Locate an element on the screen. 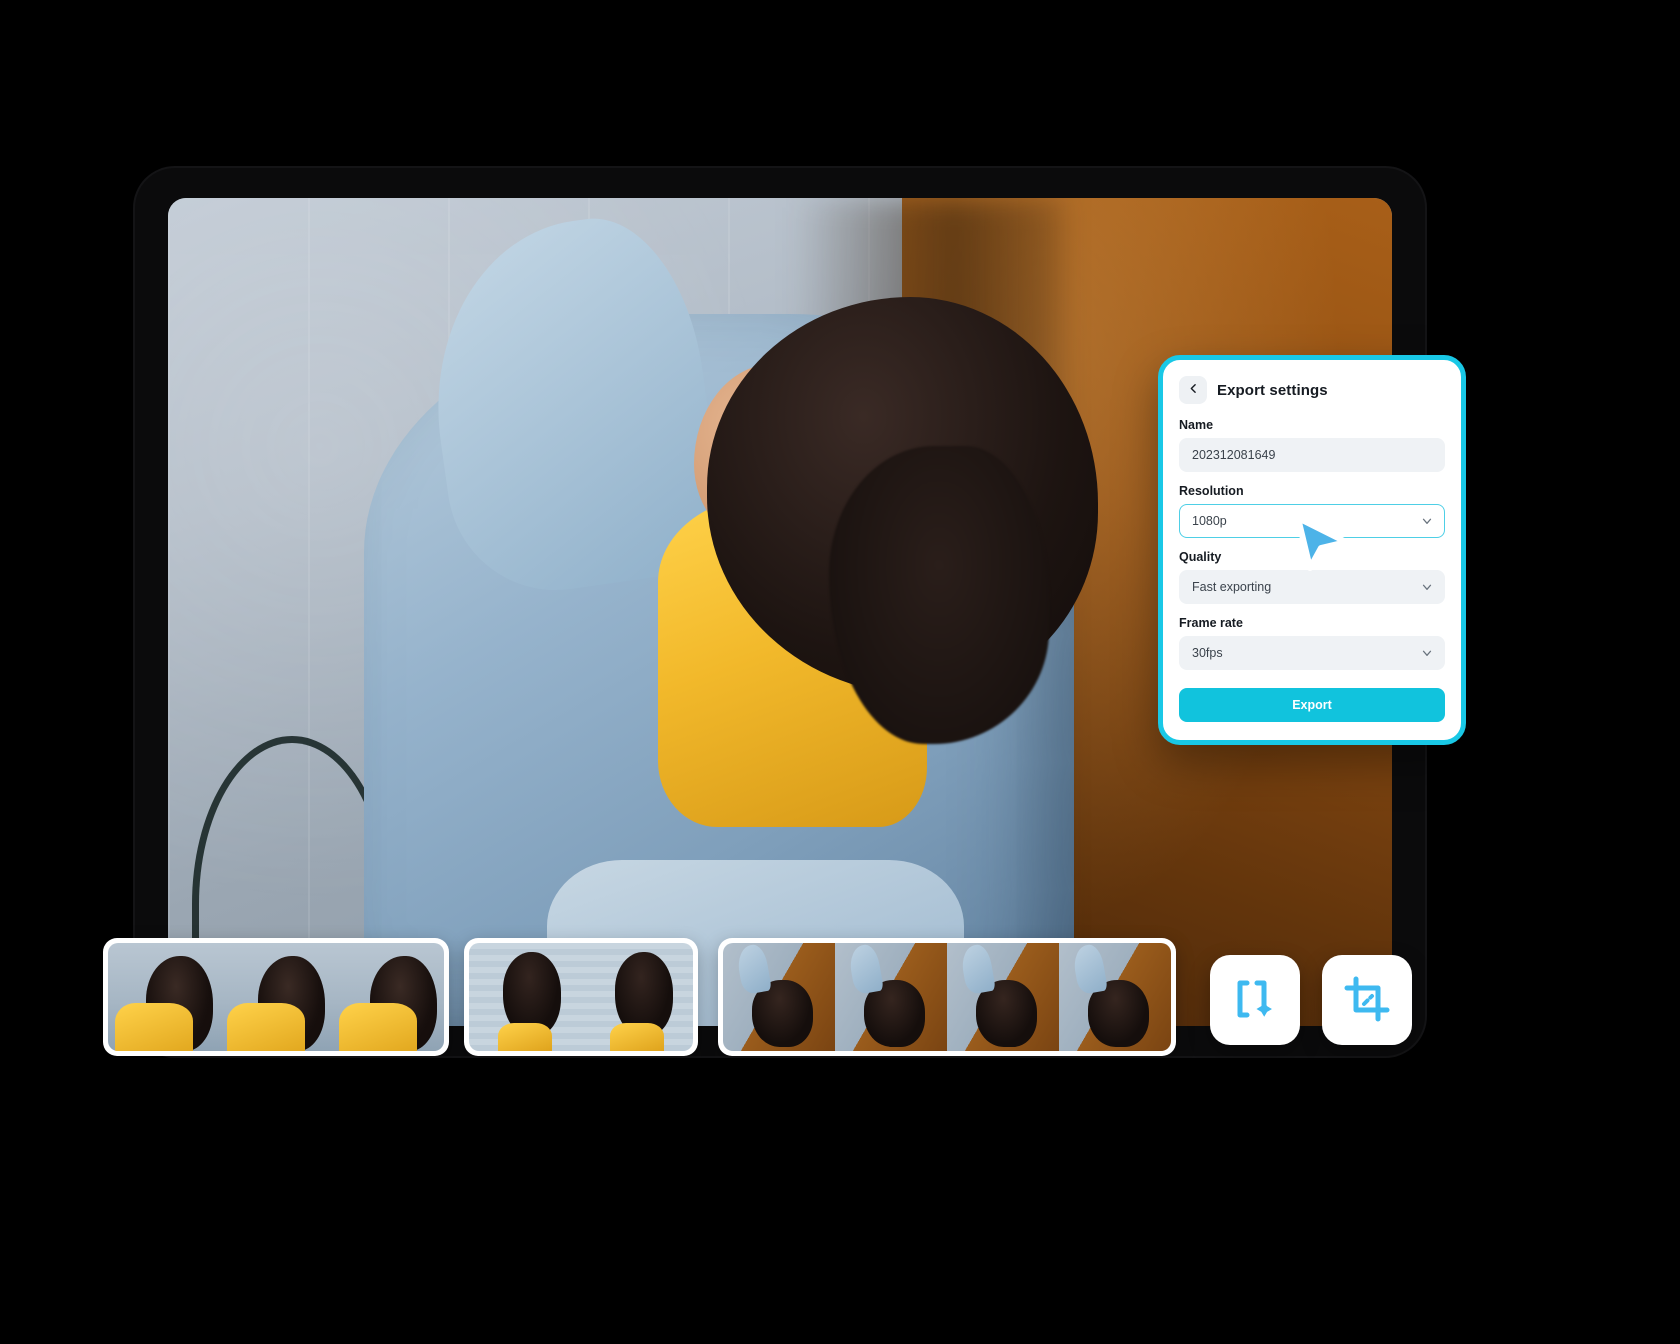  resolution-select: 1080p is located at coordinates (1312, 521).